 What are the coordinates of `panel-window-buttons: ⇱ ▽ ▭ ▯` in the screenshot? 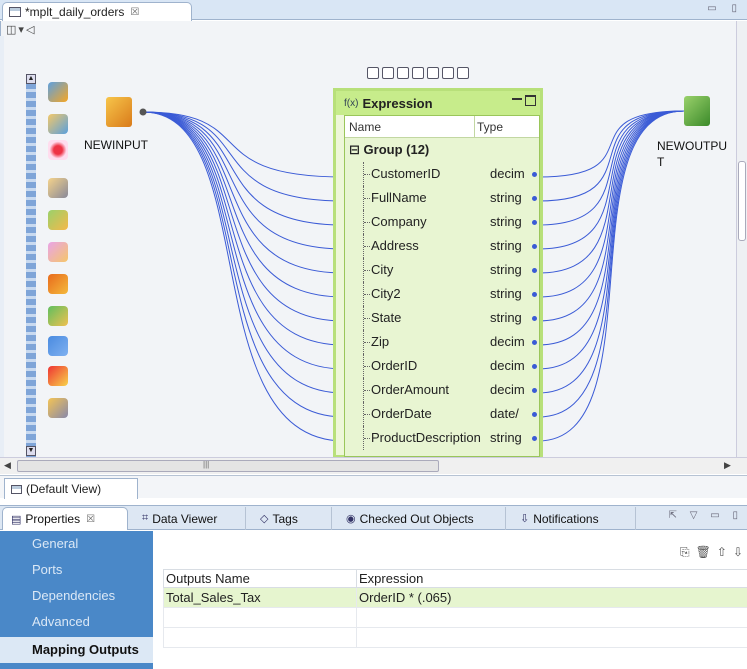 It's located at (706, 515).